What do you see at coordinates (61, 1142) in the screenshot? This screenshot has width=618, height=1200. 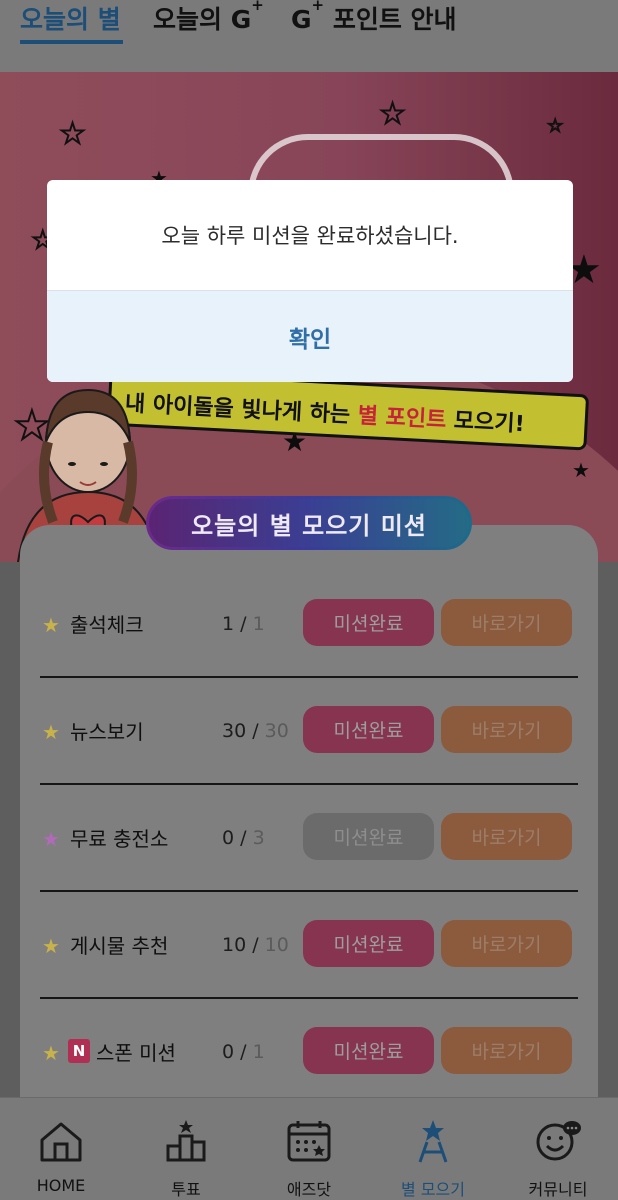 I see `home-icon` at bounding box center [61, 1142].